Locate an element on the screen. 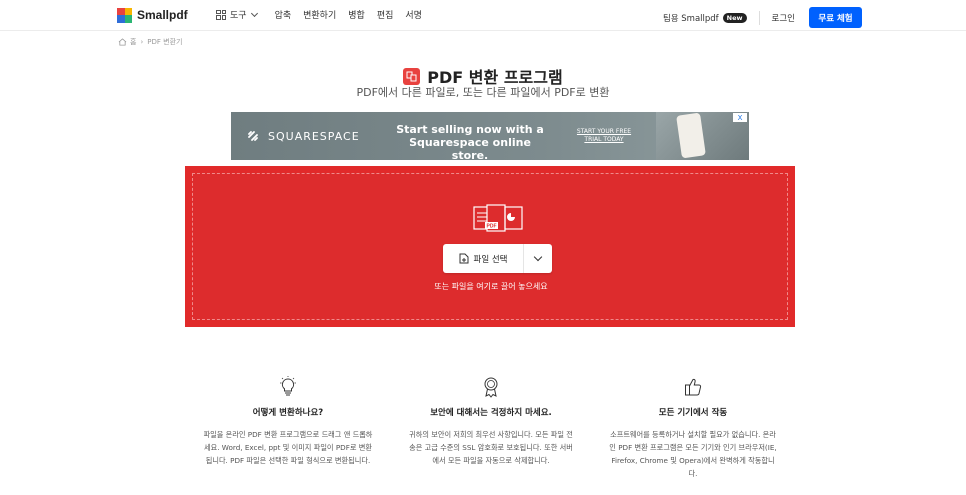 This screenshot has height=495, width=966. feature-title: 보안에 대해서는 걱정하지 마세요. is located at coordinates (491, 413).